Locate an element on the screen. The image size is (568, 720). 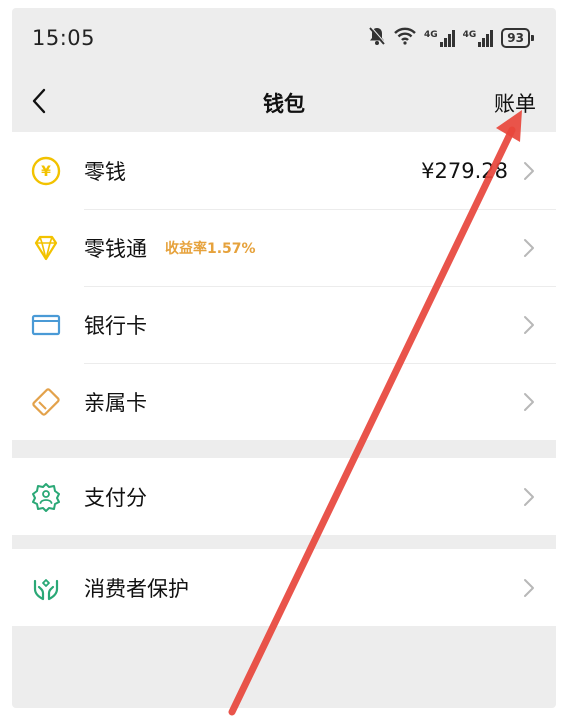
yield-badge: 收益率1.57% is located at coordinates (210, 248).